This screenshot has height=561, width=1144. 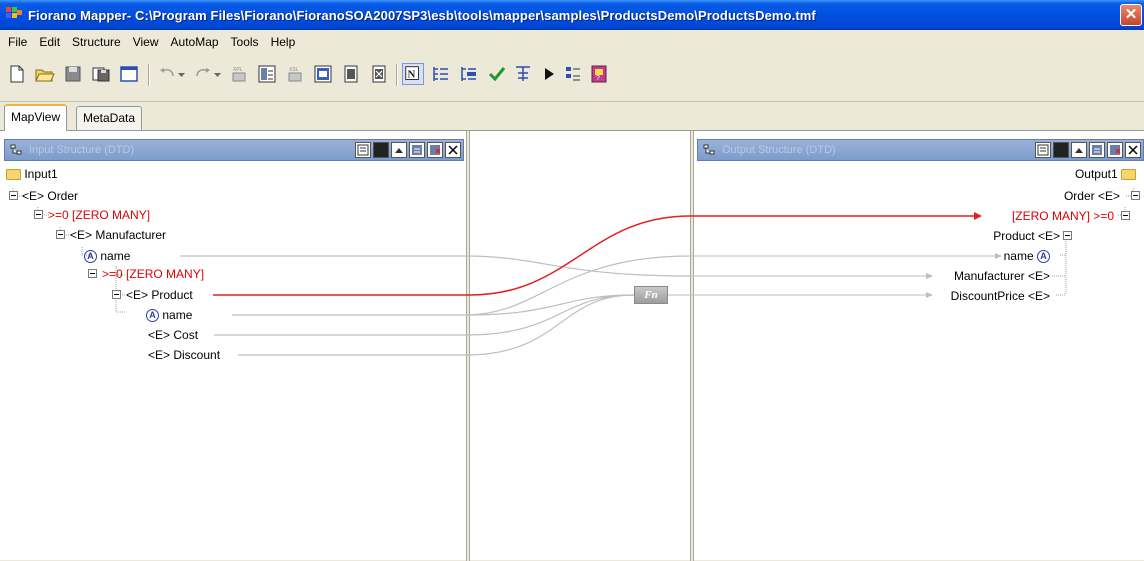 What do you see at coordinates (1131, 15) in the screenshot?
I see `close-button: ✕` at bounding box center [1131, 15].